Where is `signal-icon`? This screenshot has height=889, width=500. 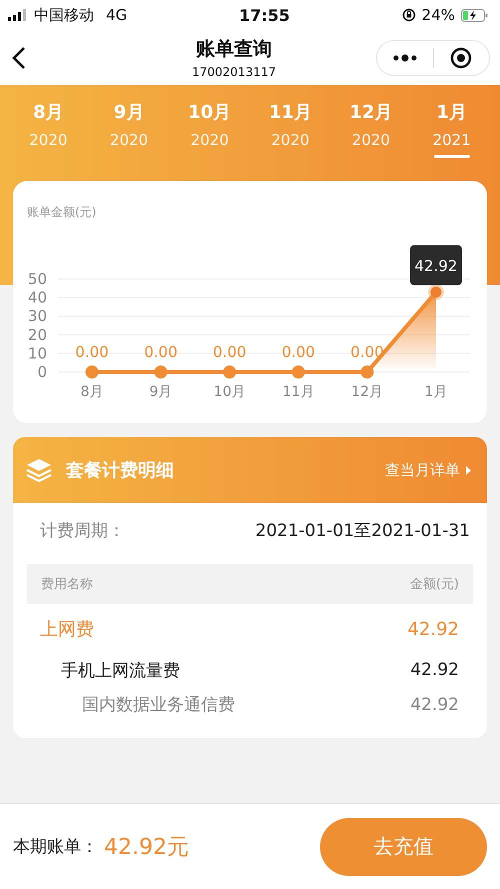 signal-icon is located at coordinates (18, 15).